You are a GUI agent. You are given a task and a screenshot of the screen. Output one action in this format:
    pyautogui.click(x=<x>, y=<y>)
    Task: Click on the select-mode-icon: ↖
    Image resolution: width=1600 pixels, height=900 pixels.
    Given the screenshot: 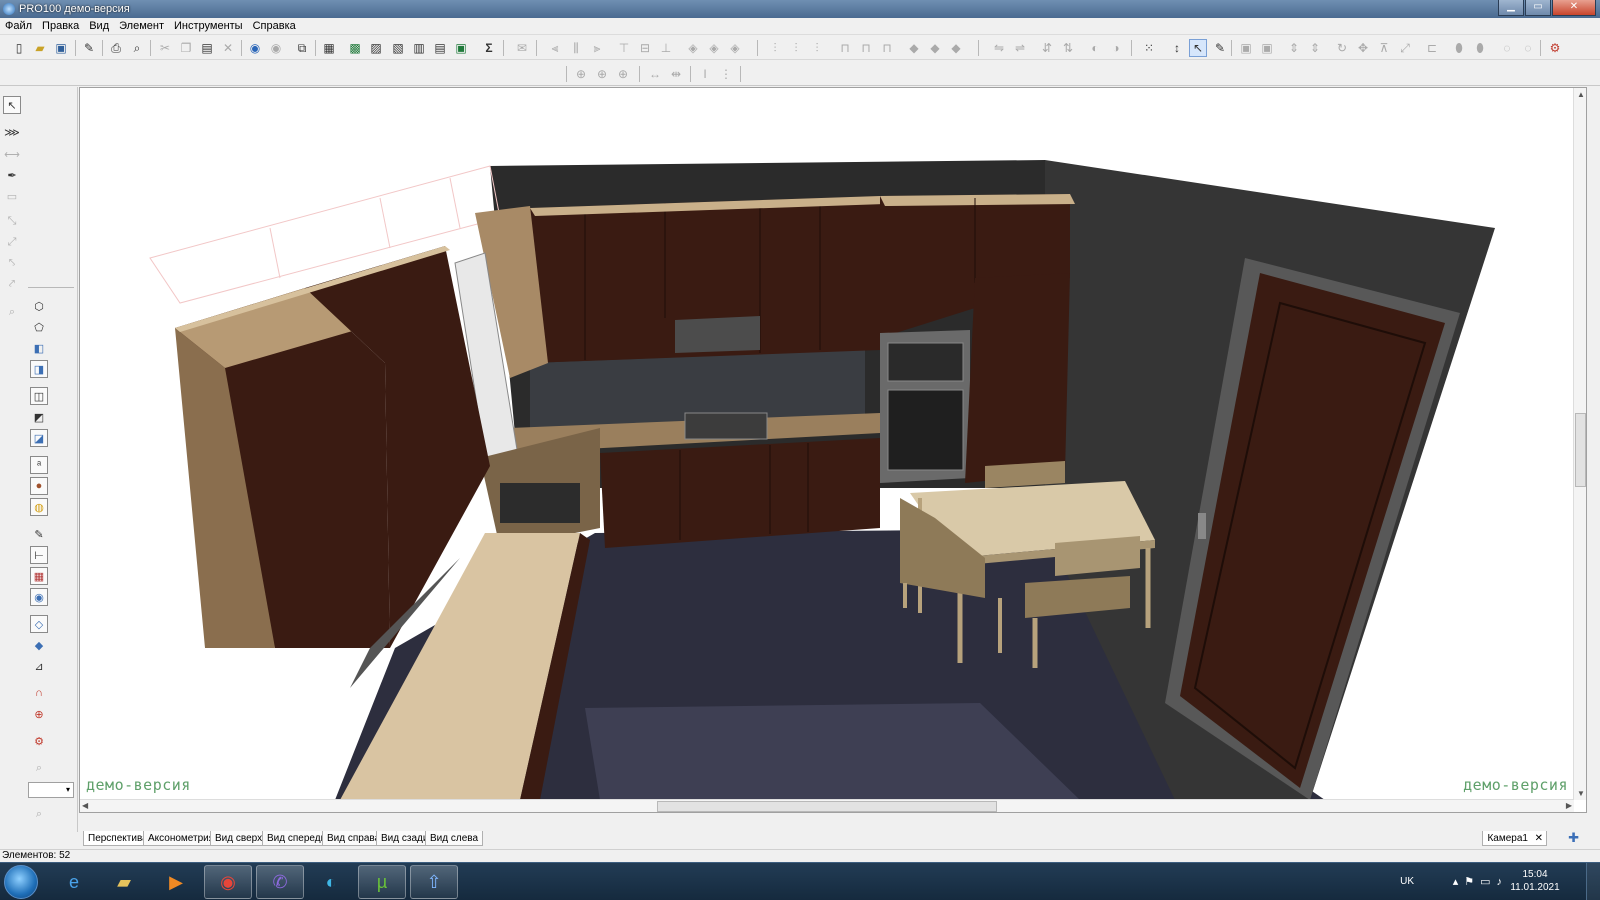 What is the action you would take?
    pyautogui.click(x=1198, y=48)
    